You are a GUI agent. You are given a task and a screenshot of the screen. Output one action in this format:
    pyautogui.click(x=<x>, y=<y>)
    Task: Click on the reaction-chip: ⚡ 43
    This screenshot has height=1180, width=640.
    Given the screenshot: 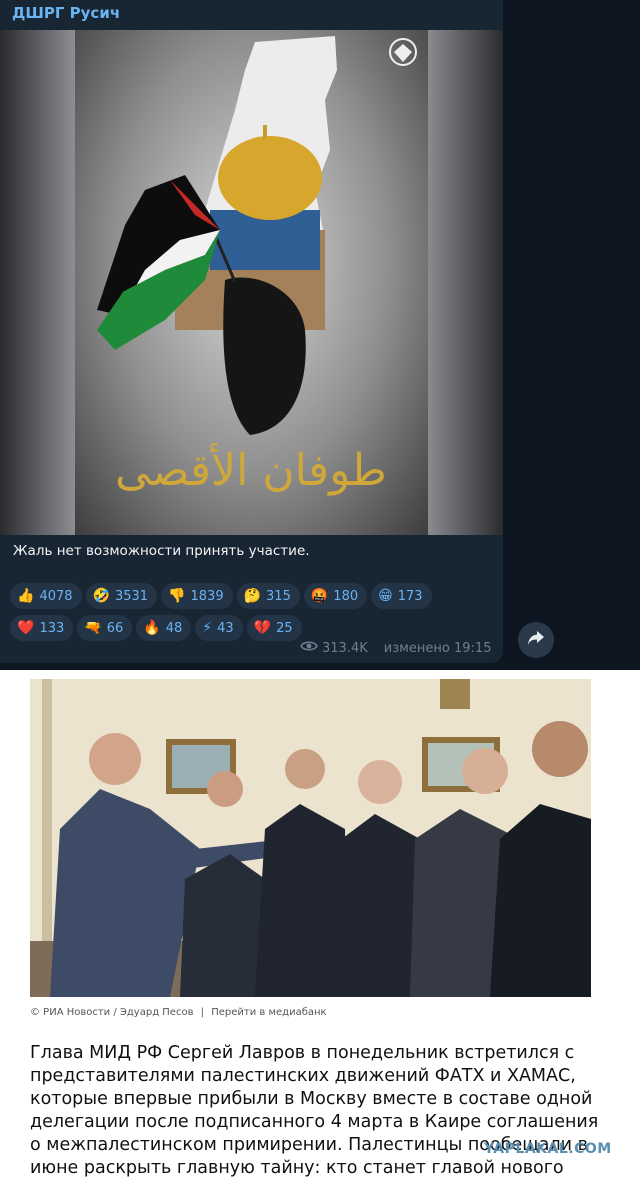 What is the action you would take?
    pyautogui.click(x=219, y=628)
    